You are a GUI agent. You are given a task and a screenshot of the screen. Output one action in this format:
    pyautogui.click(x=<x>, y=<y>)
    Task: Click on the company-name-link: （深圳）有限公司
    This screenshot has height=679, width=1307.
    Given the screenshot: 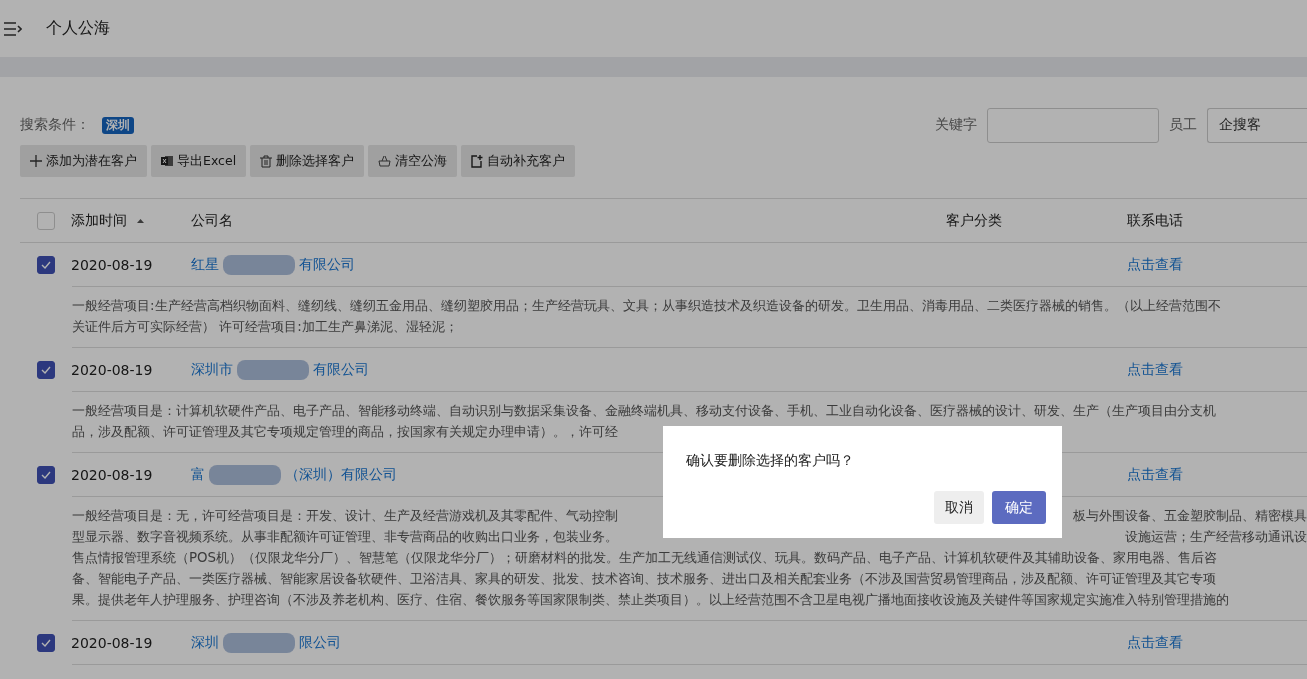 What is the action you would take?
    pyautogui.click(x=341, y=474)
    